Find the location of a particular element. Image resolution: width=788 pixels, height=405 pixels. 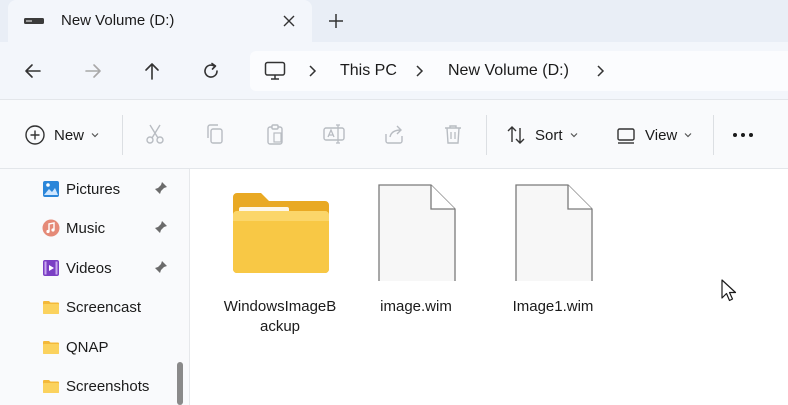

view-button: View is located at coordinates (654, 135).